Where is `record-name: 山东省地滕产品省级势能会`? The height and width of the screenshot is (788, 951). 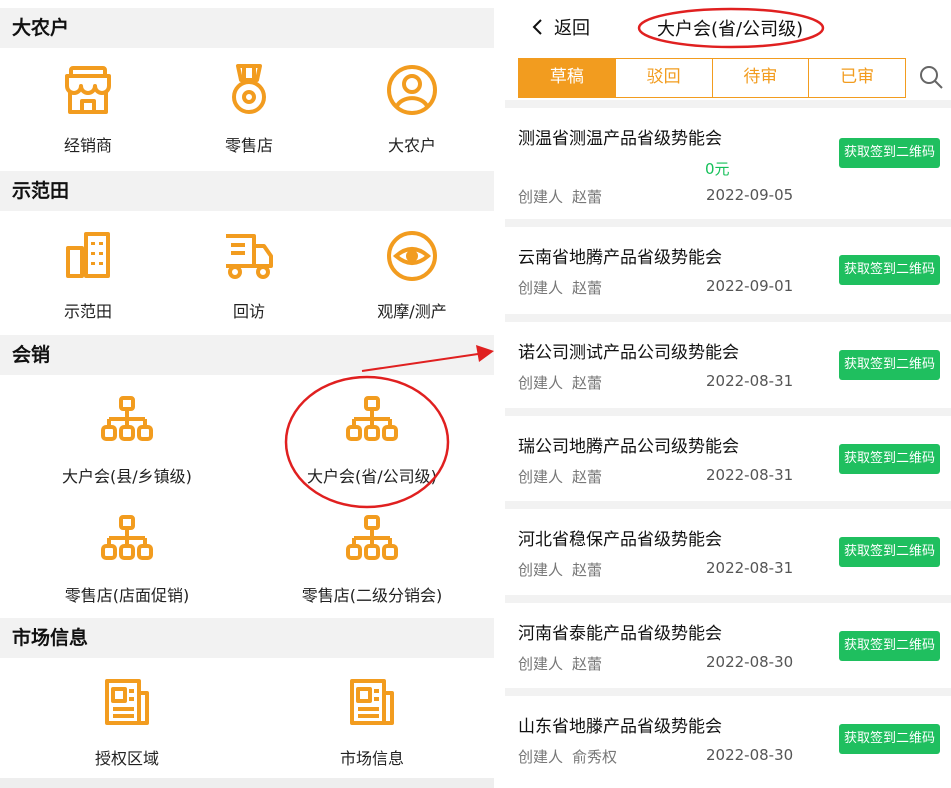 record-name: 山东省地滕产品省级势能会 is located at coordinates (620, 727).